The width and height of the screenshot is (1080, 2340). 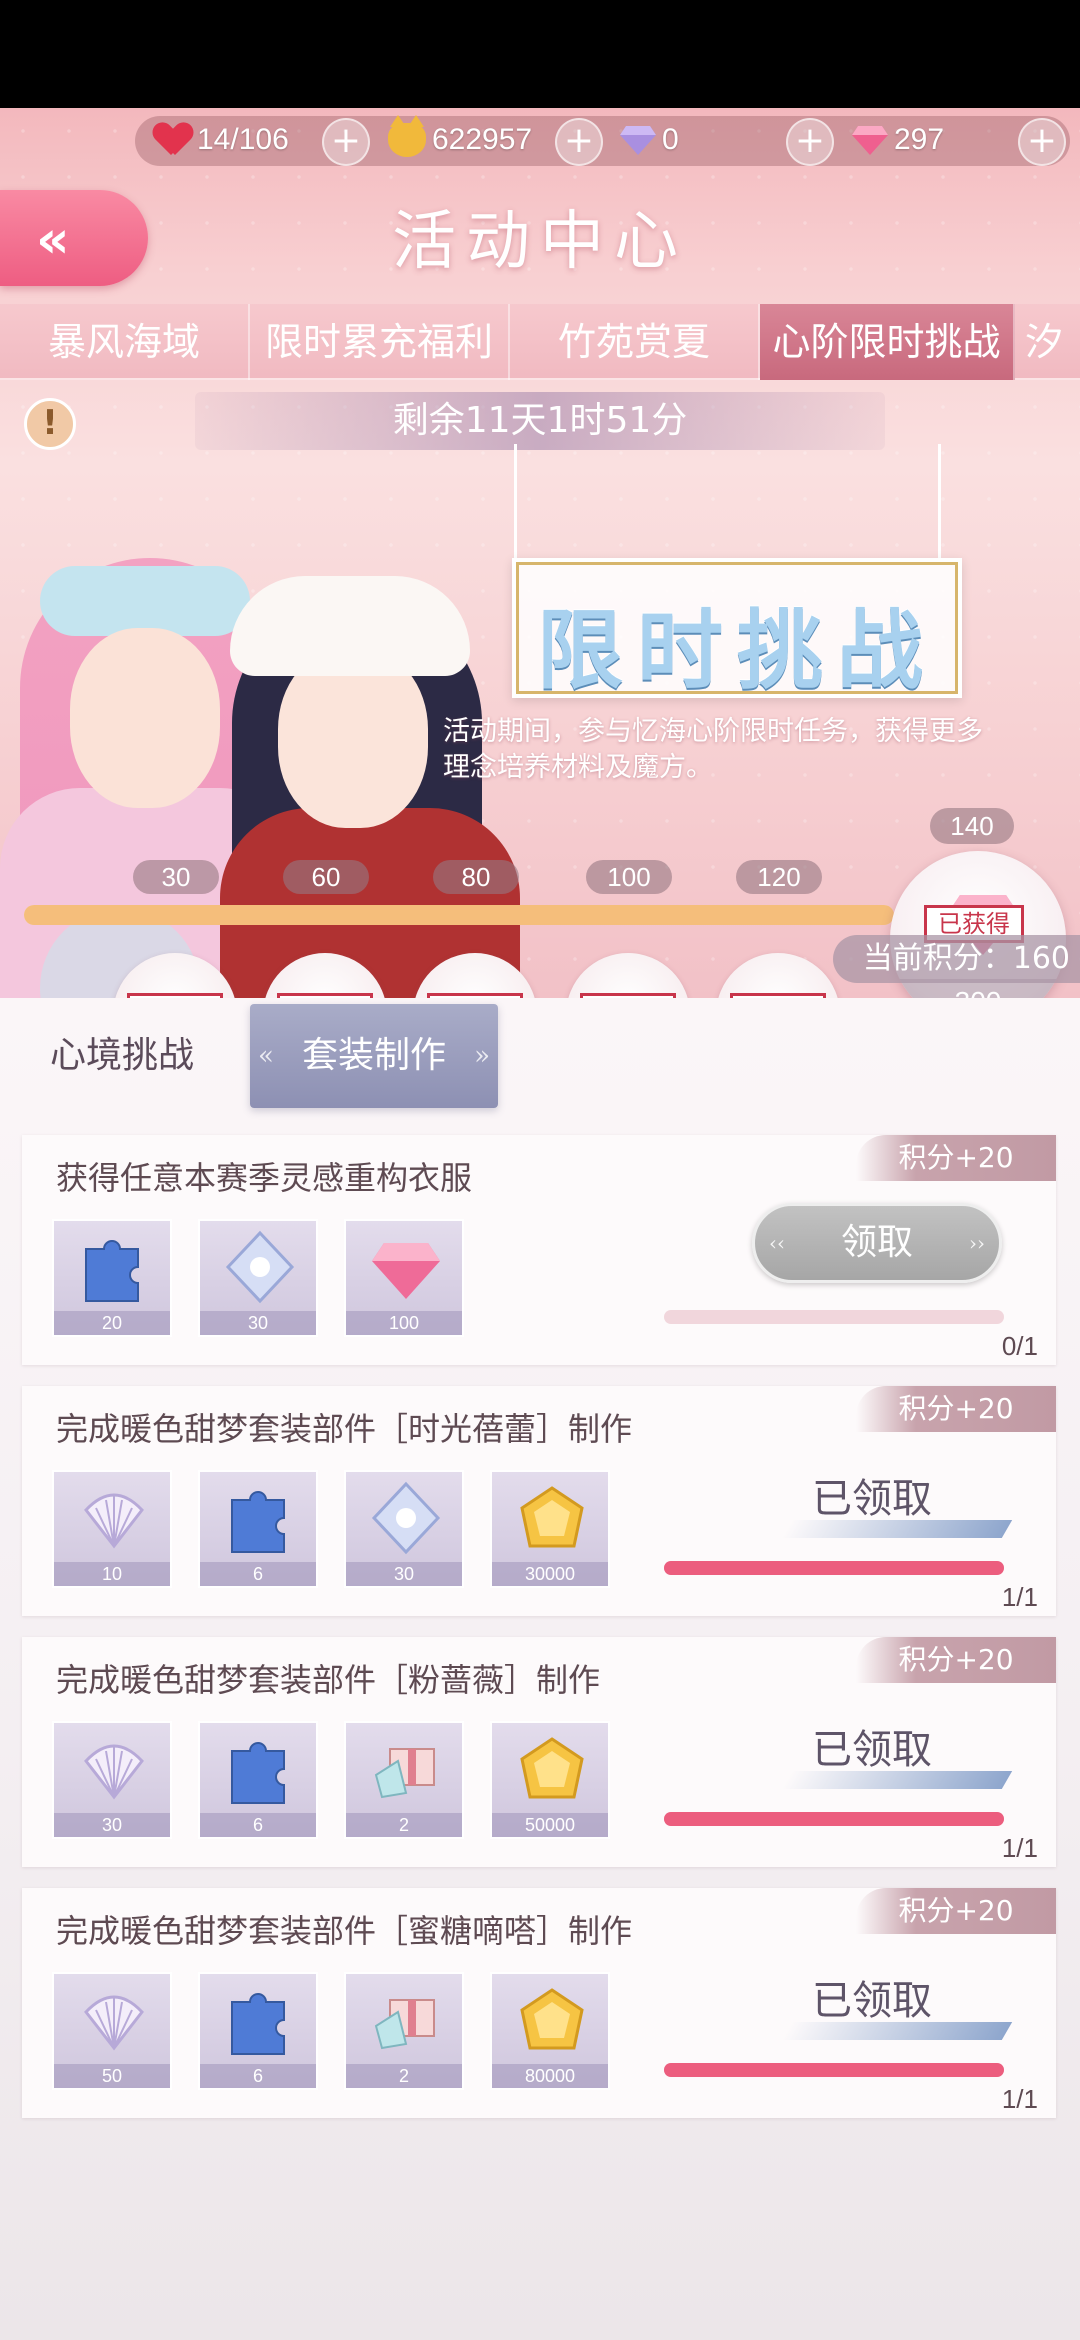 I want to click on current-score: 当前积分：160, so click(x=956, y=959).